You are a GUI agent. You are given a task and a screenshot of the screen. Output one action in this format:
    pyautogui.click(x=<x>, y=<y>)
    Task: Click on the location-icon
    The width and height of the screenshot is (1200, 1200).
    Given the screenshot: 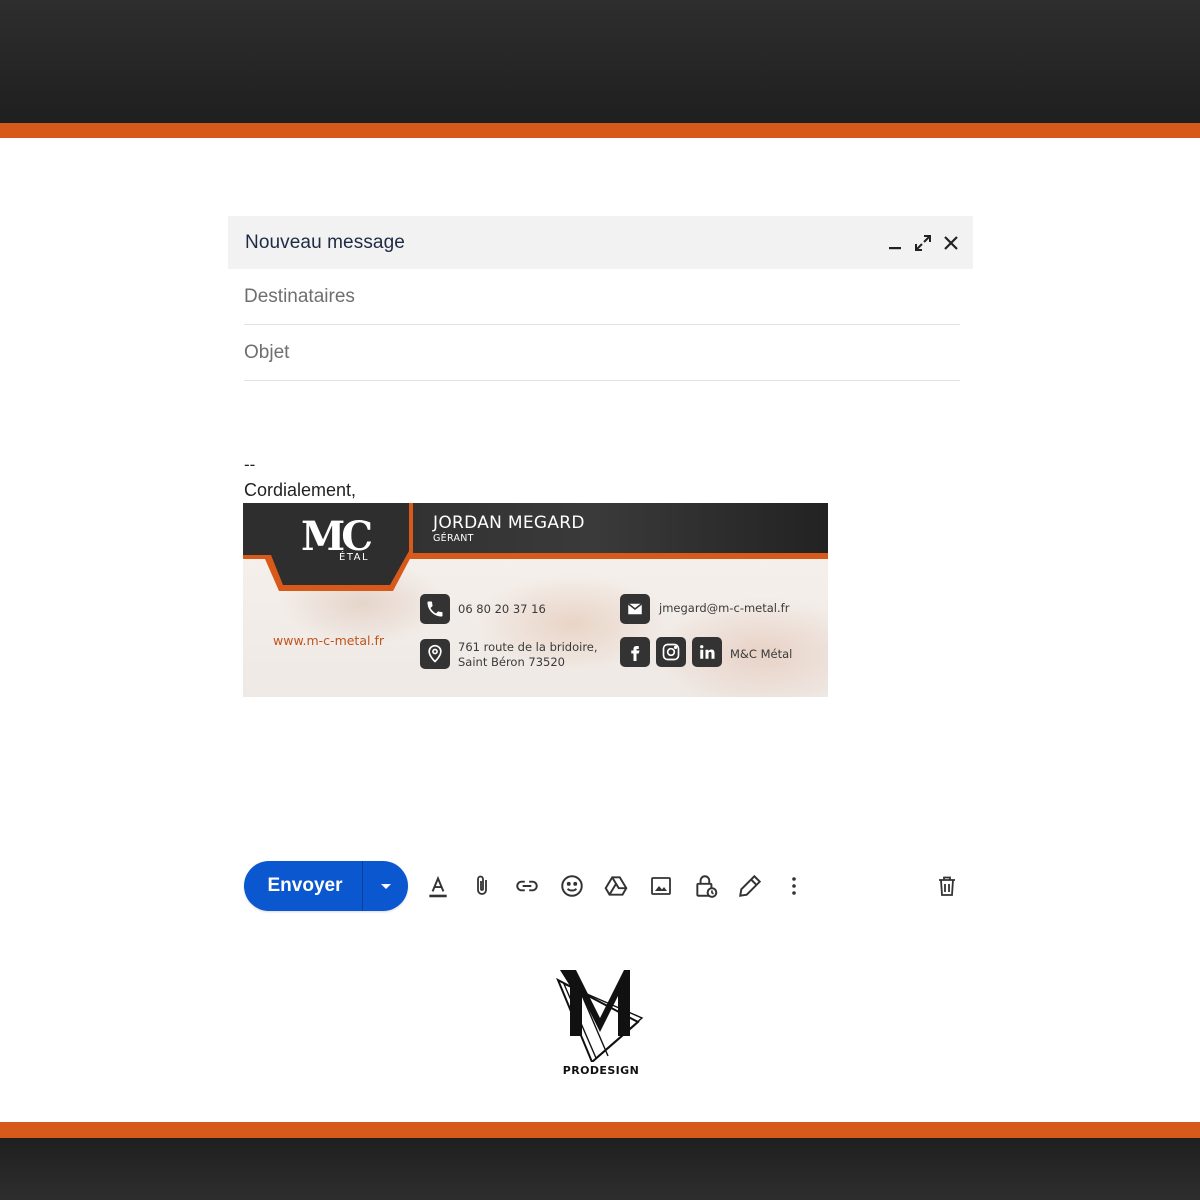 What is the action you would take?
    pyautogui.click(x=435, y=654)
    